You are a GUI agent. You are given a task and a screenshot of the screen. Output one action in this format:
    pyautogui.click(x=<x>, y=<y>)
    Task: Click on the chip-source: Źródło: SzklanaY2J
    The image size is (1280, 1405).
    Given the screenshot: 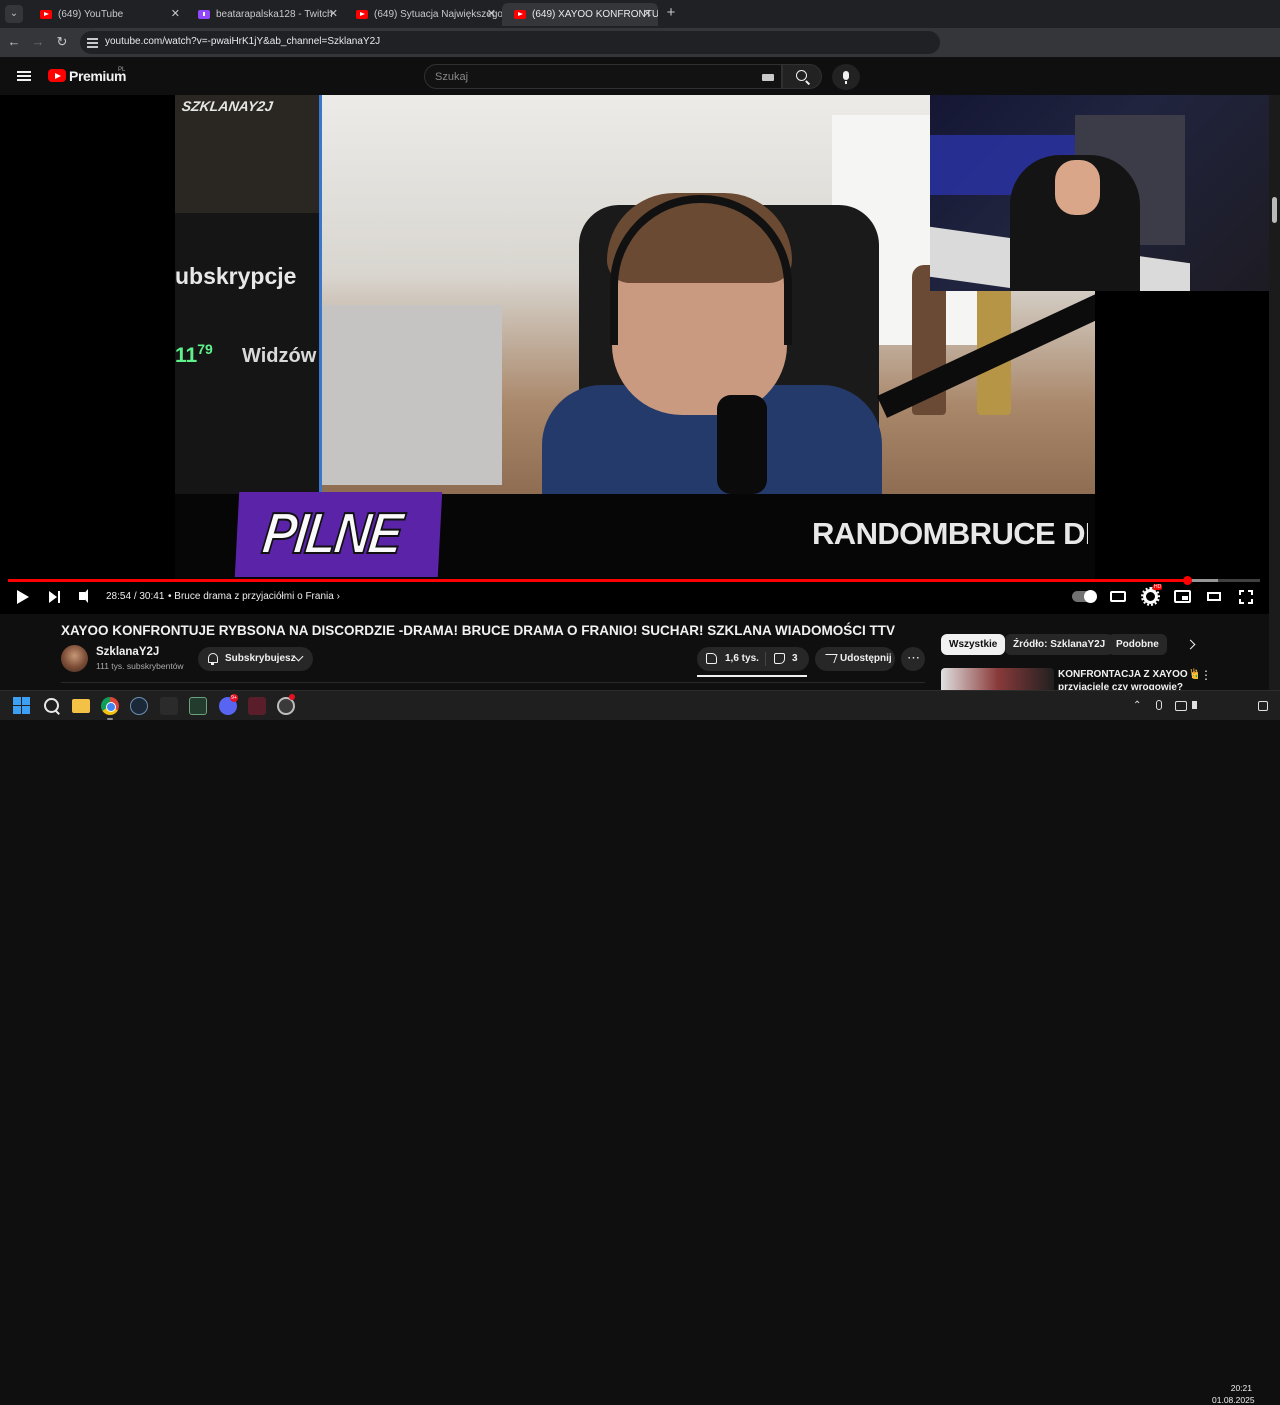 What is the action you would take?
    pyautogui.click(x=1059, y=644)
    